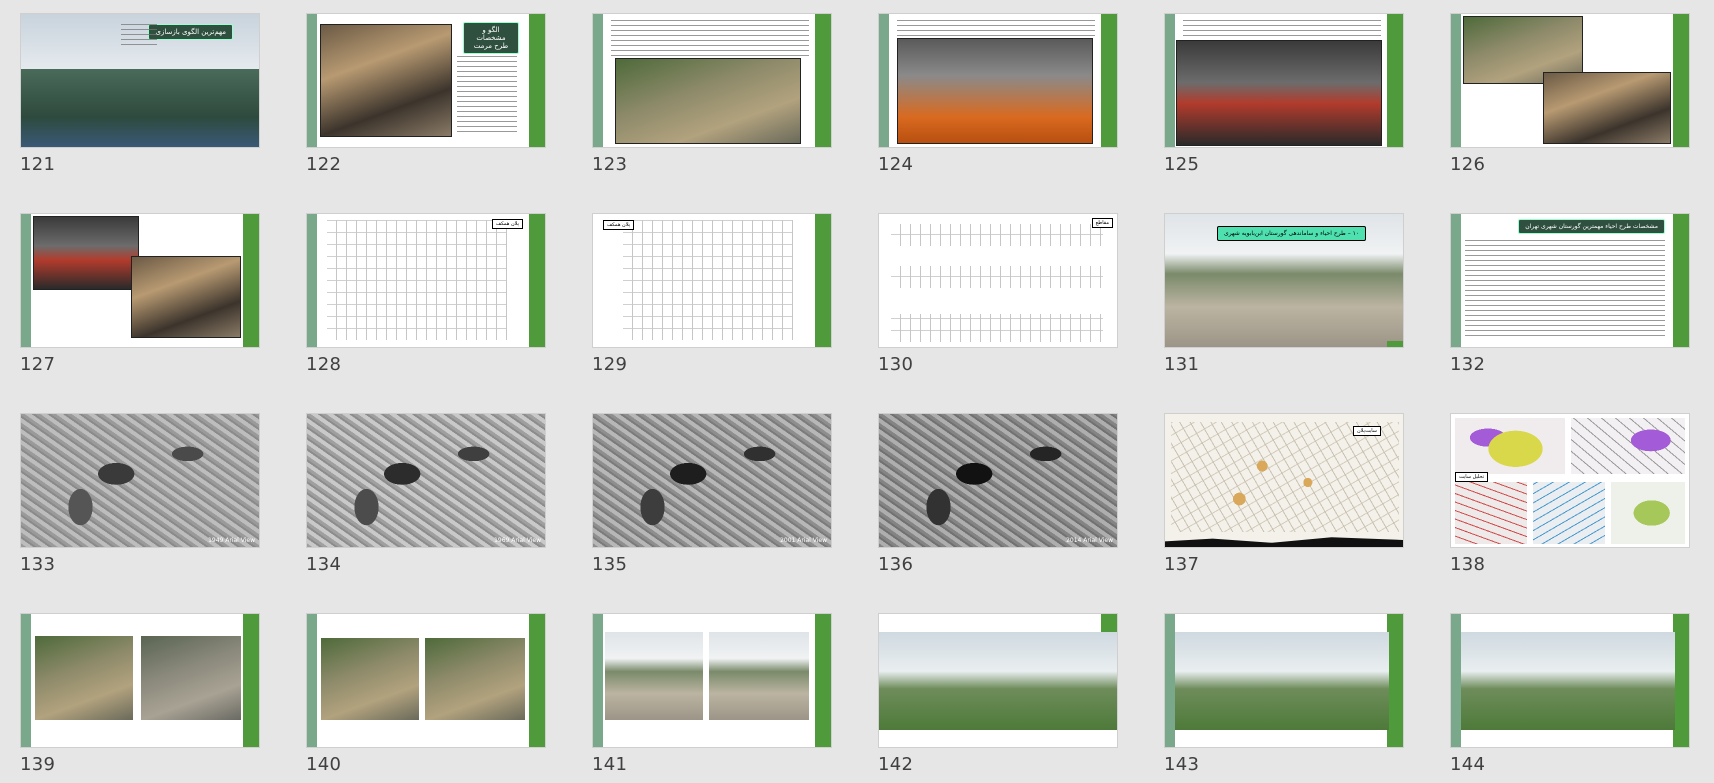 The height and width of the screenshot is (783, 1714). I want to click on slide-number: 128, so click(324, 364).